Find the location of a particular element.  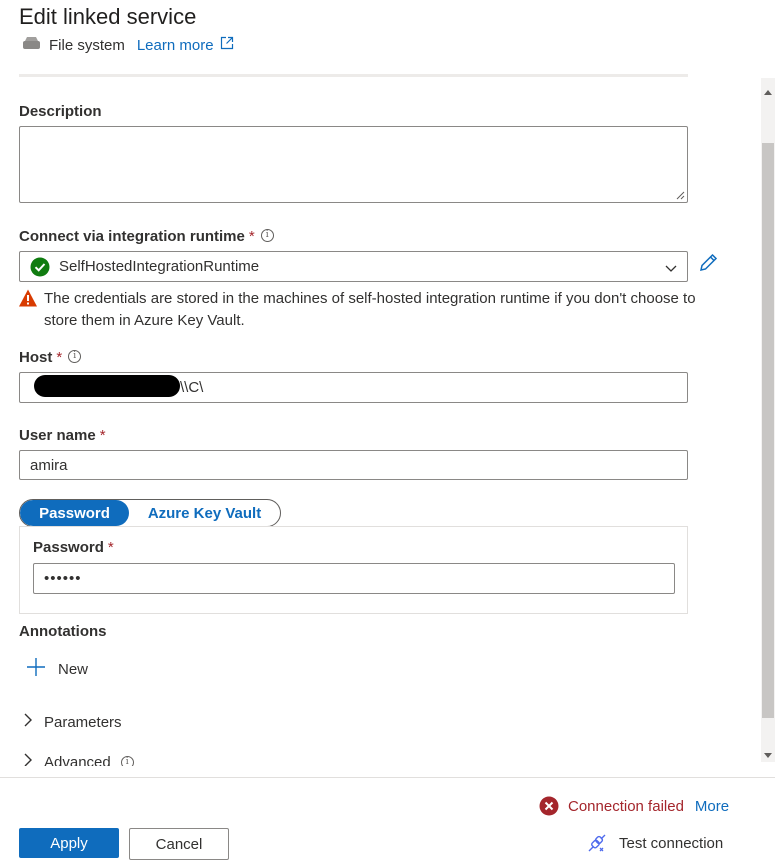

new-annotation-button: New is located at coordinates (57, 669).